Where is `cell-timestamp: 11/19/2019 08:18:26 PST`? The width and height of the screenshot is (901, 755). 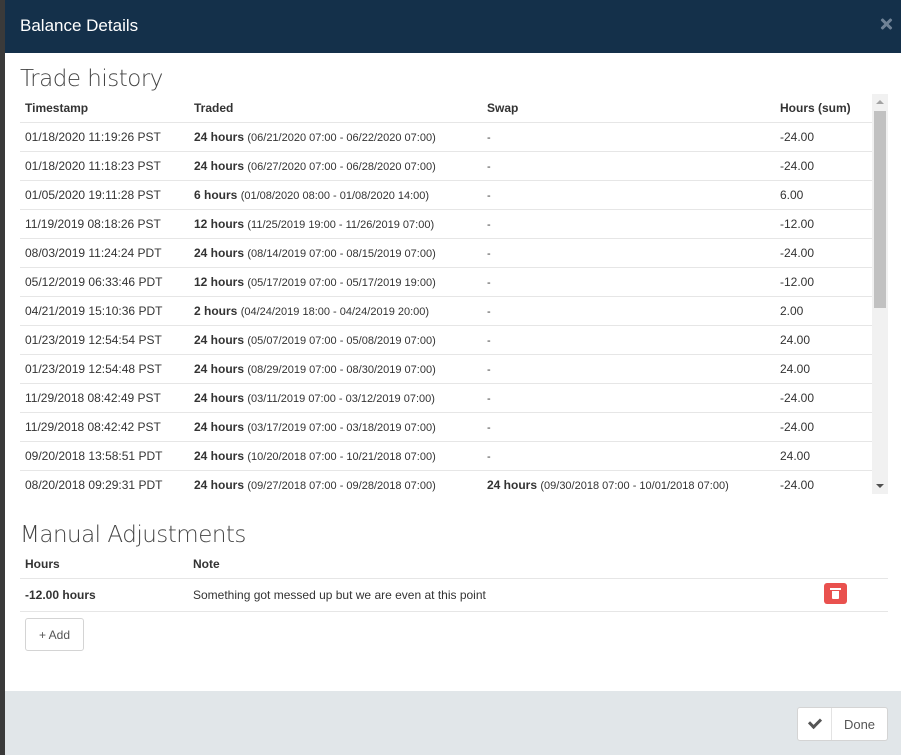
cell-timestamp: 11/19/2019 08:18:26 PST is located at coordinates (104, 224).